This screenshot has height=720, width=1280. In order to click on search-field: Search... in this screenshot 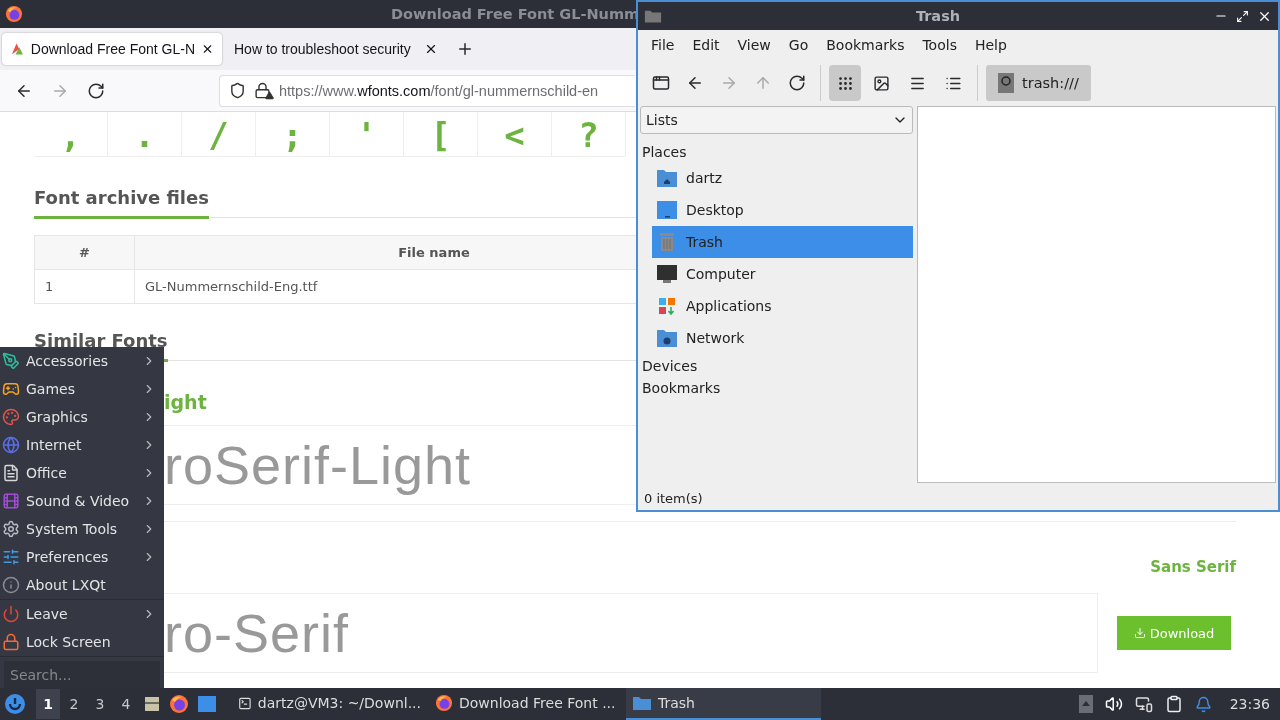, I will do `click(82, 674)`.